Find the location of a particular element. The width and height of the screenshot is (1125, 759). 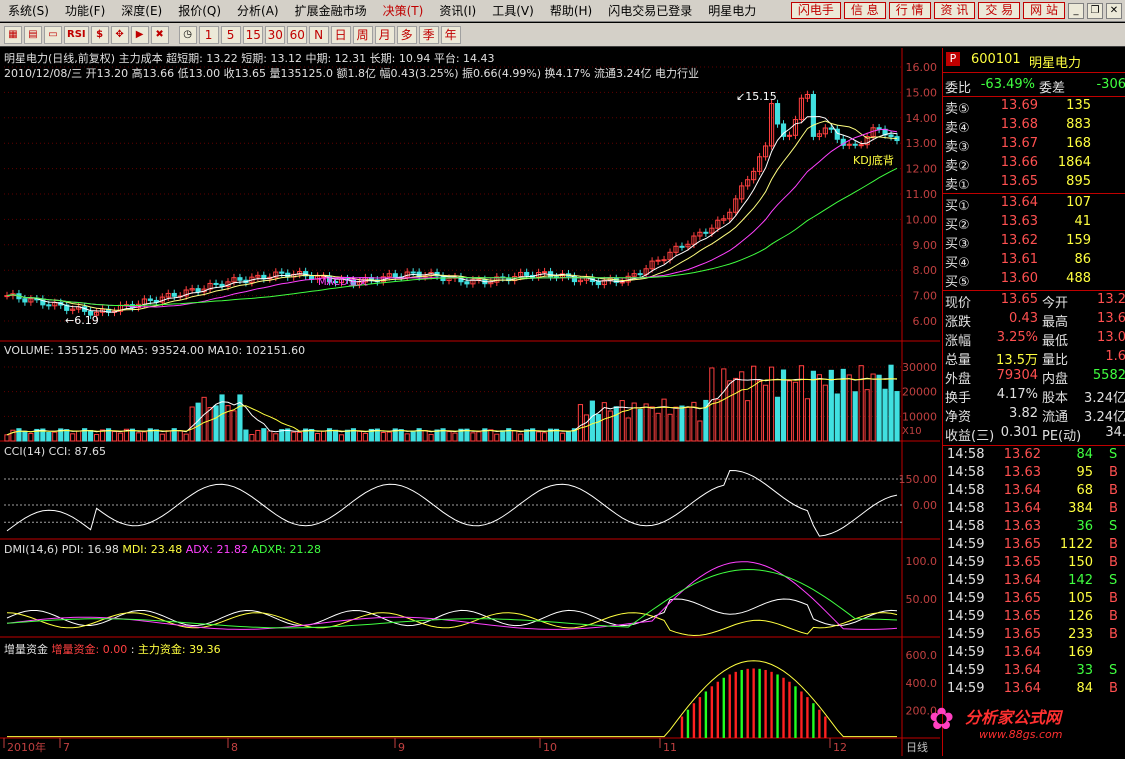

dmi-mdi: MDI: 23.48 is located at coordinates (152, 549).